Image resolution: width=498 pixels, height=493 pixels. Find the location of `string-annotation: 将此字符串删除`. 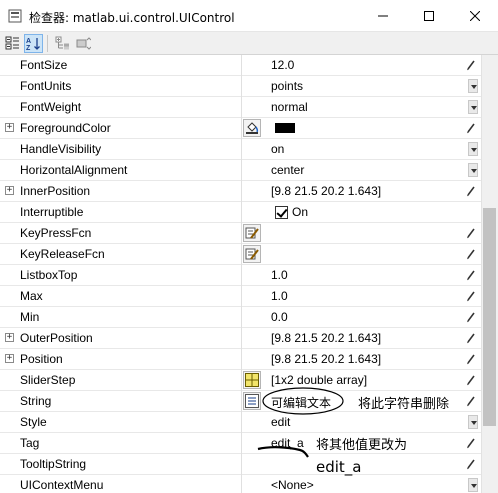

string-annotation: 将此字符串删除 is located at coordinates (404, 404).